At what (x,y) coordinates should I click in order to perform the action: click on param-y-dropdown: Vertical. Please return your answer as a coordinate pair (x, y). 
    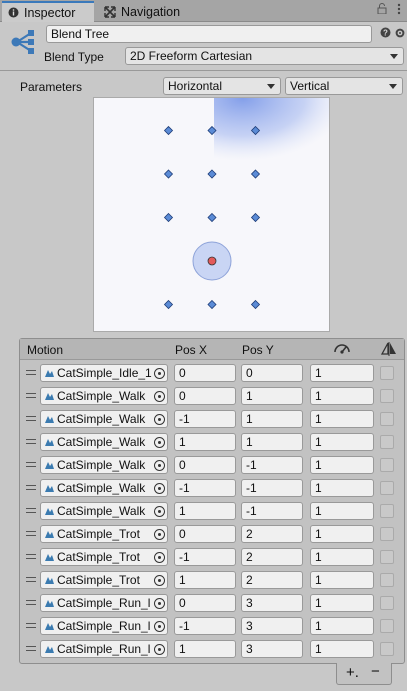
    Looking at the image, I should click on (344, 86).